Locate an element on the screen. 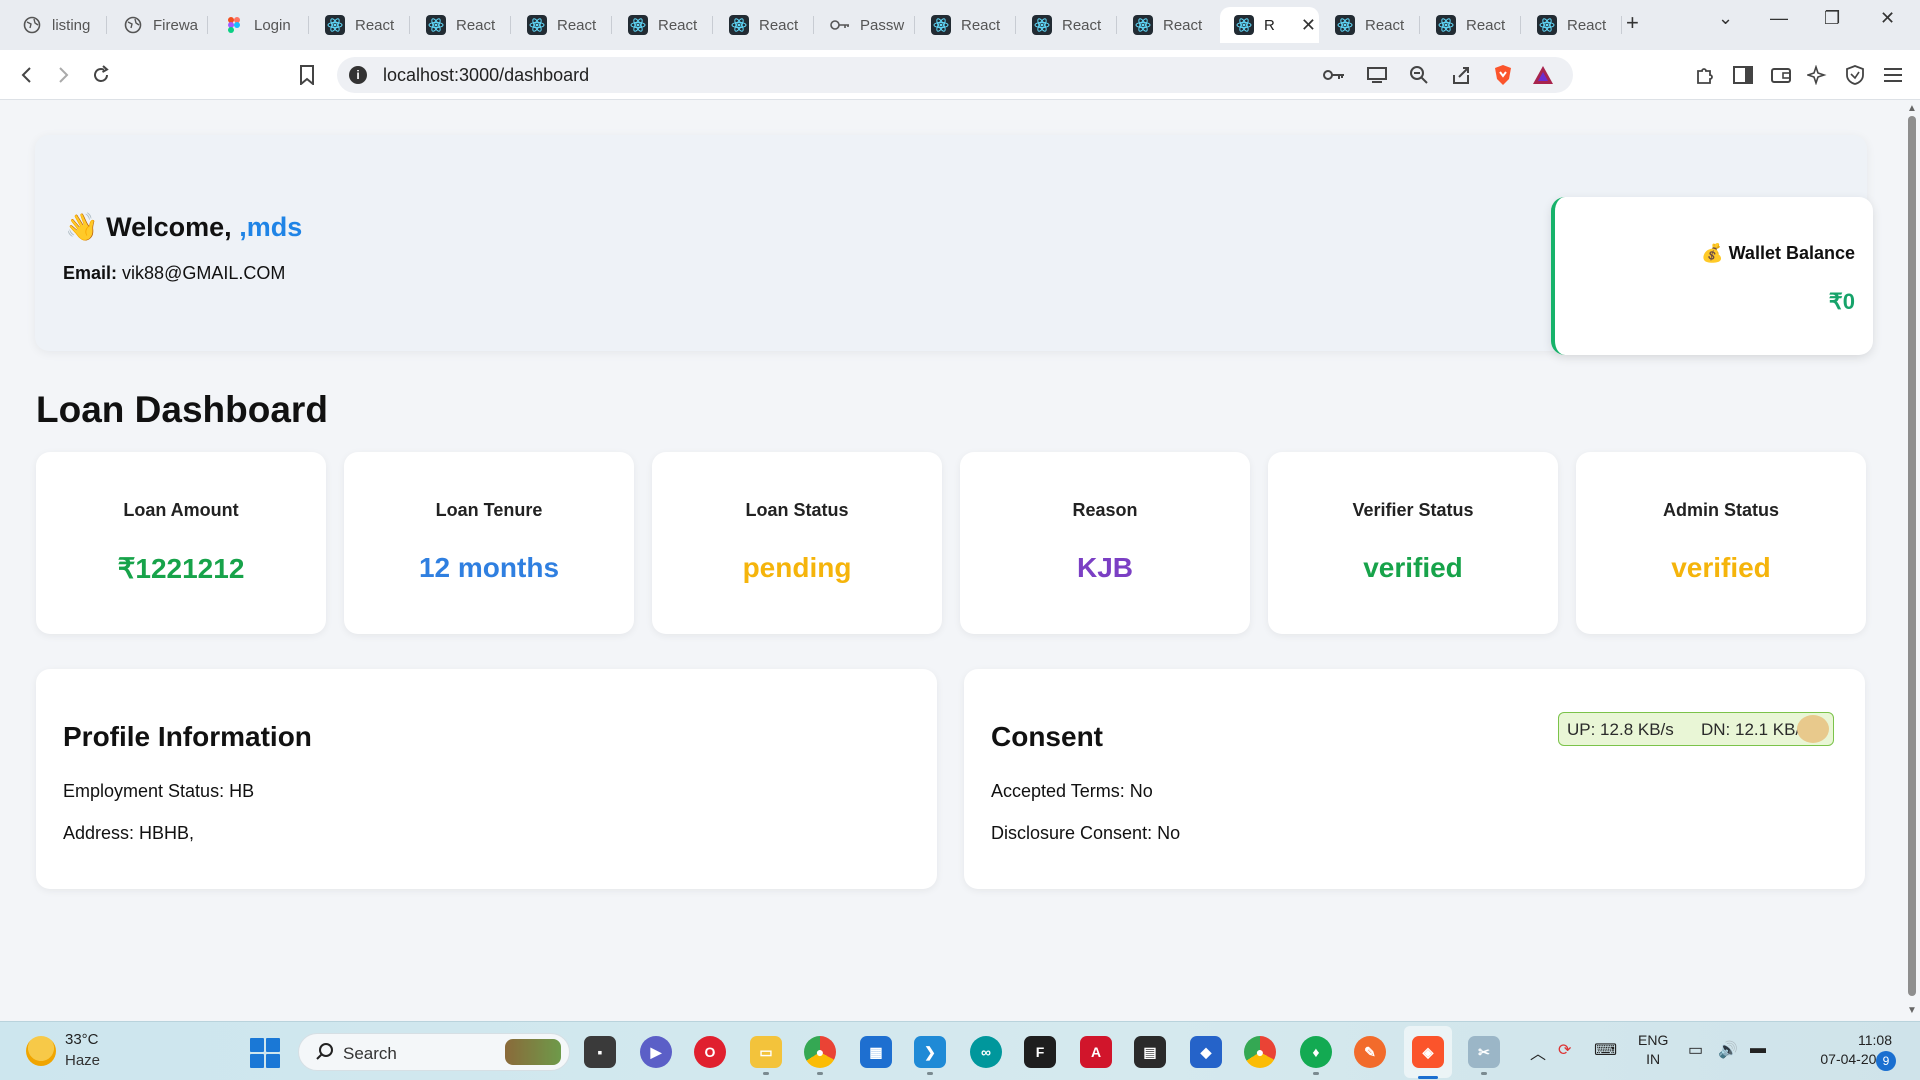 Image resolution: width=1920 pixels, height=1080 pixels. wallet-balance-label-text: Wallet Balance is located at coordinates (1791, 253).